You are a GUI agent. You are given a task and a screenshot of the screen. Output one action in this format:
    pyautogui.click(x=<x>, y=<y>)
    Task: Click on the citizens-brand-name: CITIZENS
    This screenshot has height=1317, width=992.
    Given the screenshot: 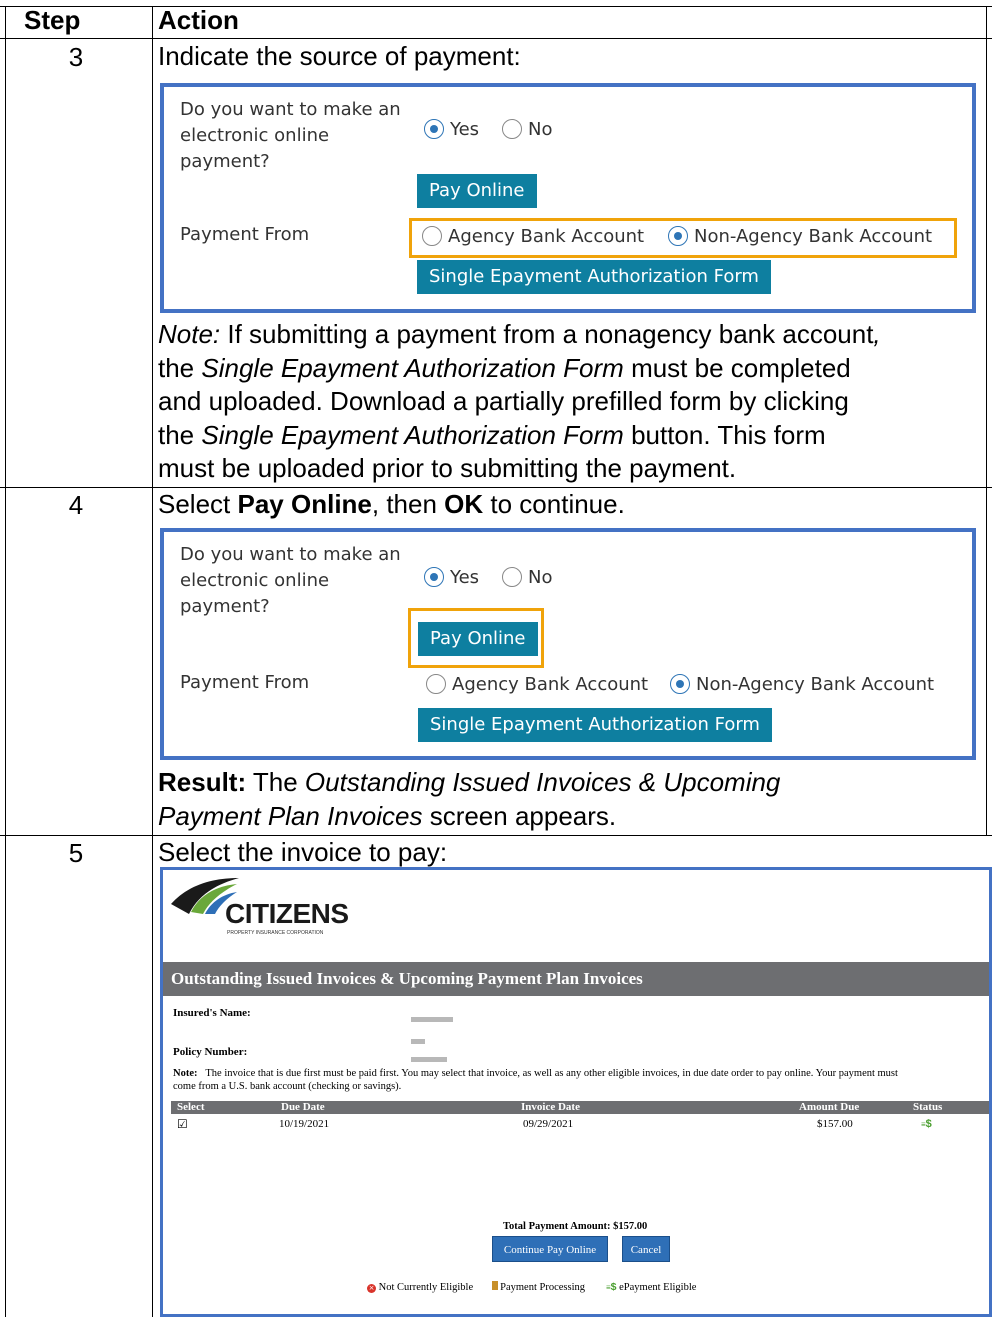 What is the action you would take?
    pyautogui.click(x=287, y=913)
    